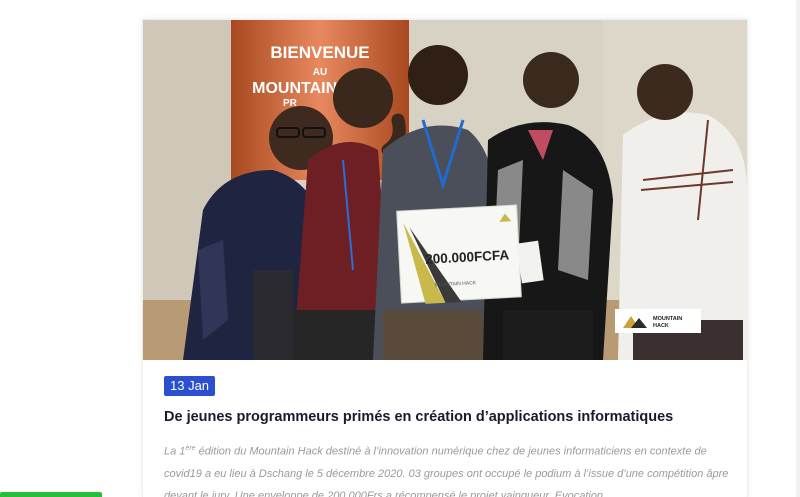 Image resolution: width=800 pixels, height=497 pixels. I want to click on logo-text-2: HACK, so click(661, 326).